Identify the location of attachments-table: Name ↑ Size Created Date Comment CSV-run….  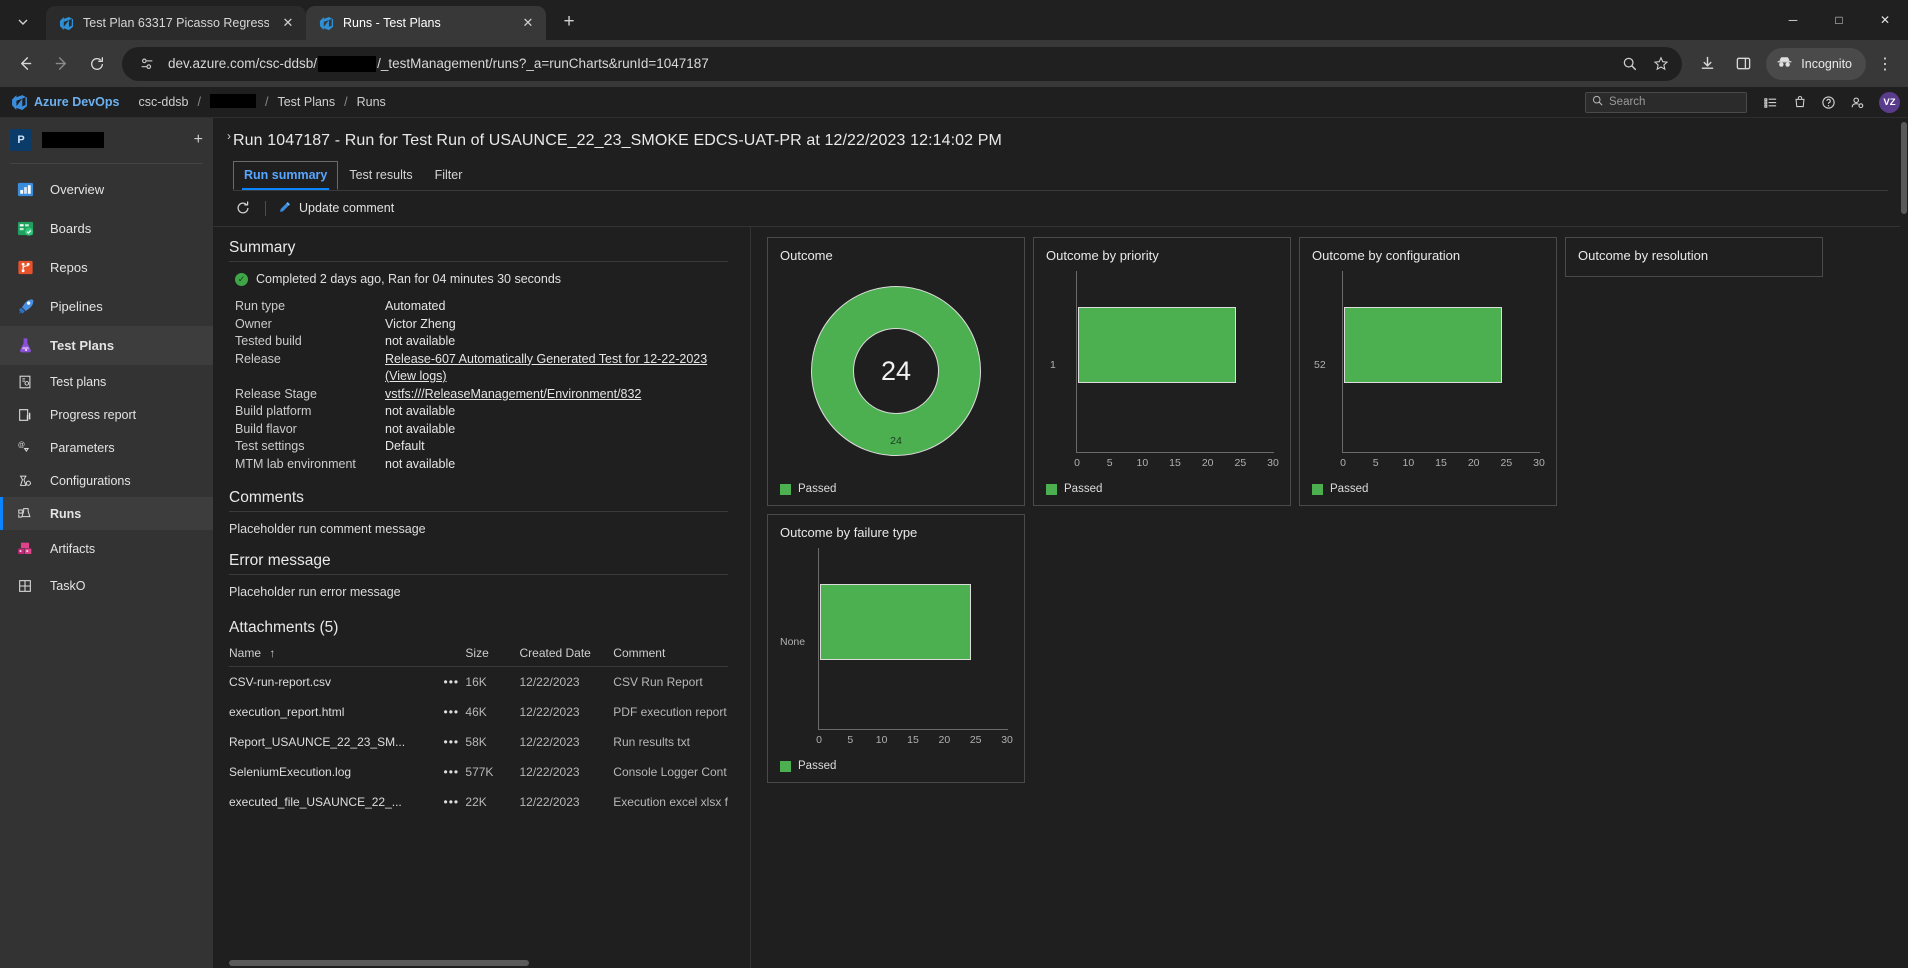
(478, 729).